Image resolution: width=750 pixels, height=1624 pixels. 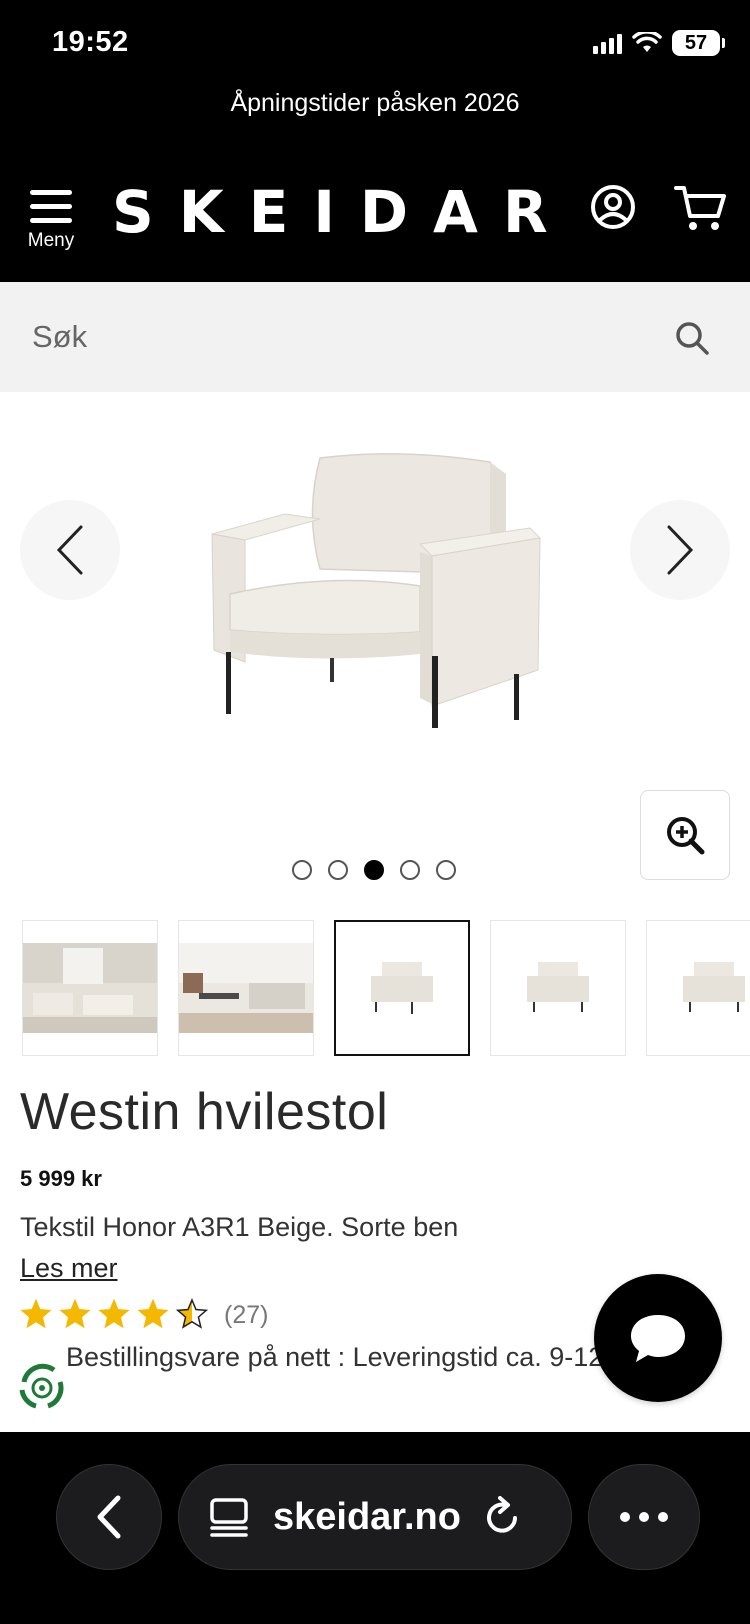 What do you see at coordinates (42, 1388) in the screenshot?
I see `eco-badge-icon` at bounding box center [42, 1388].